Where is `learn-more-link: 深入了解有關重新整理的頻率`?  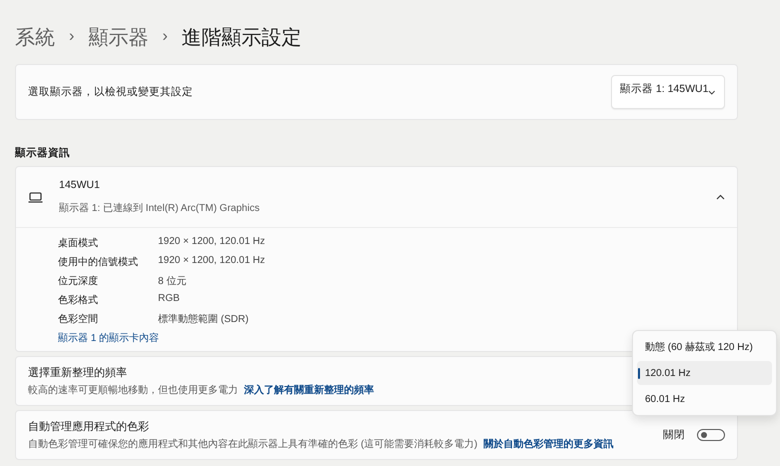
learn-more-link: 深入了解有關重新整理的頻率 is located at coordinates (309, 390).